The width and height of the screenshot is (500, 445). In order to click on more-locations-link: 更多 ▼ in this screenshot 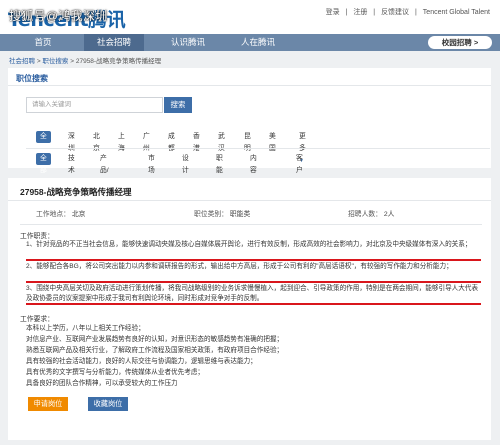, I will do `click(302, 147)`.